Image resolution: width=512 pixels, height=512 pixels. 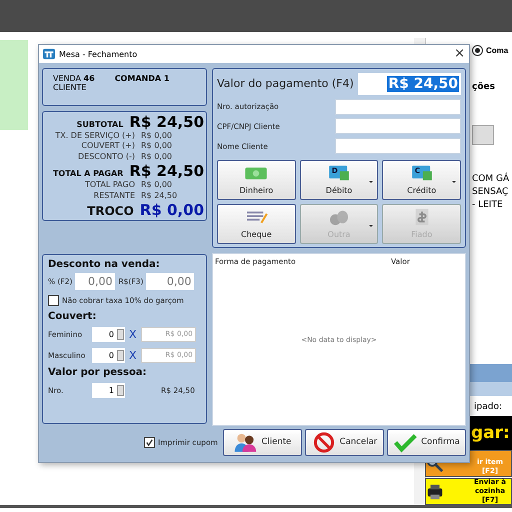 I want to click on payment-method-button: D Débito, so click(x=339, y=180).